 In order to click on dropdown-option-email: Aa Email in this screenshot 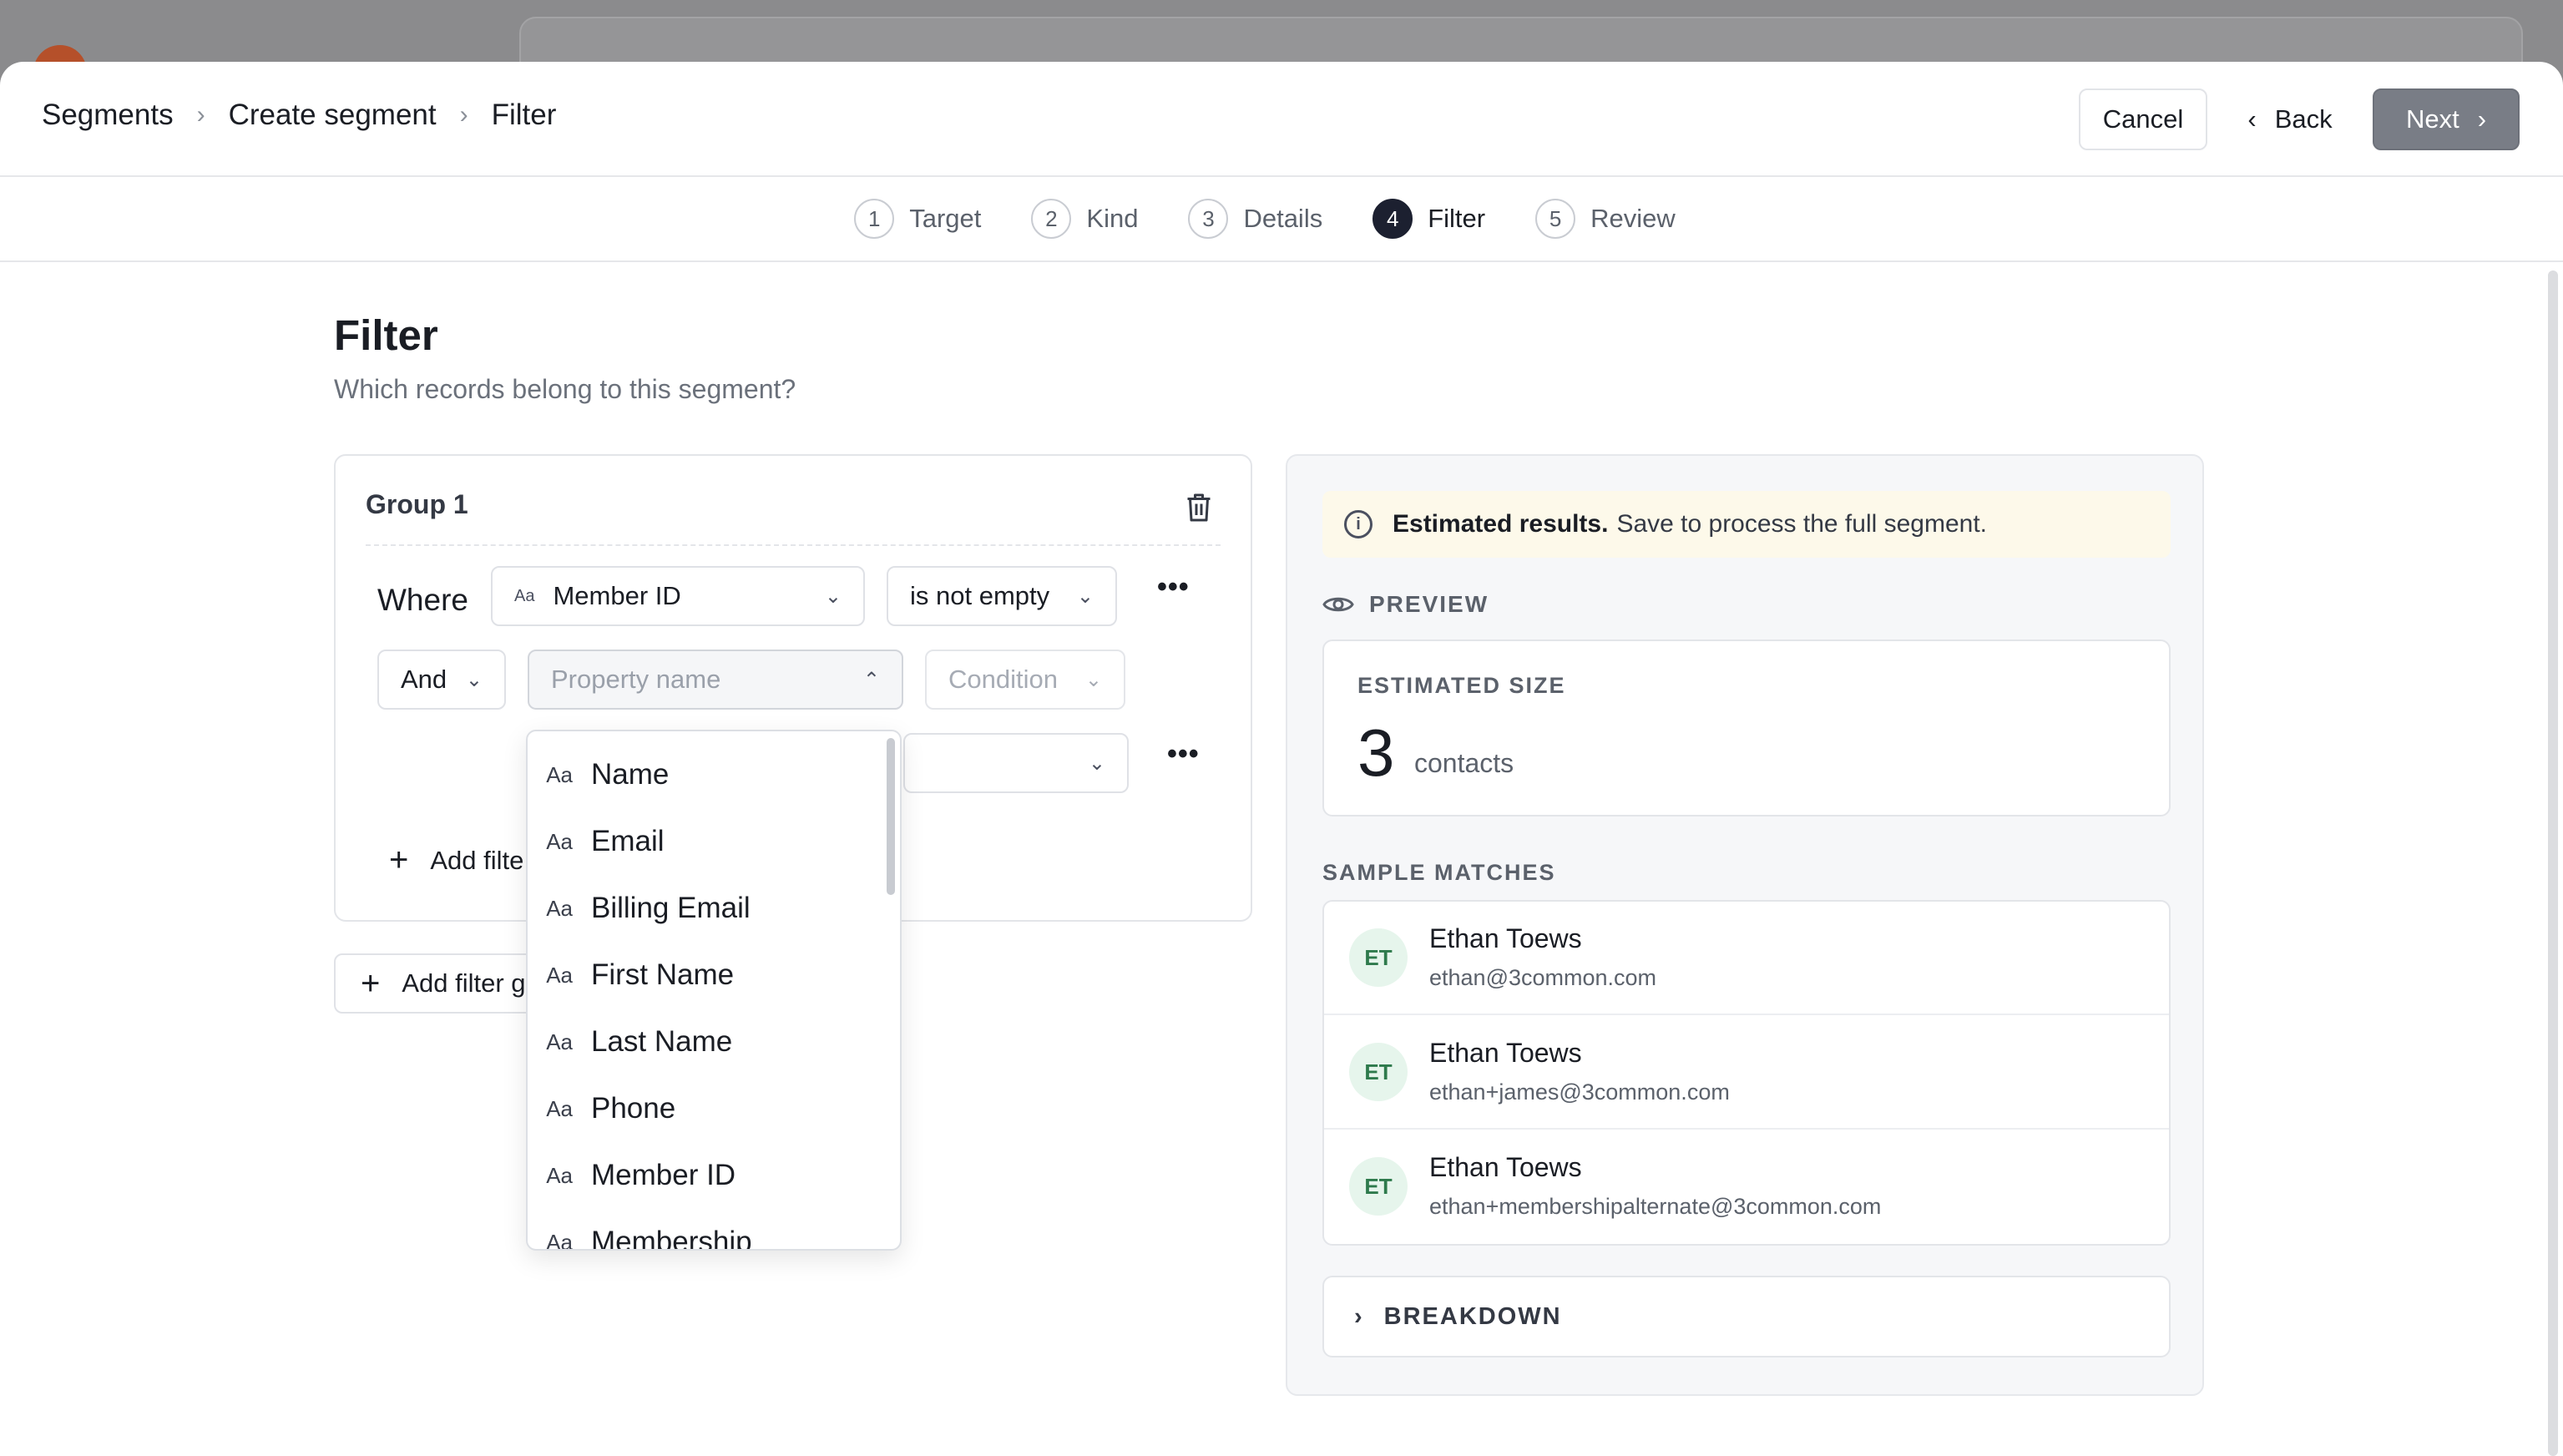, I will do `click(707, 841)`.